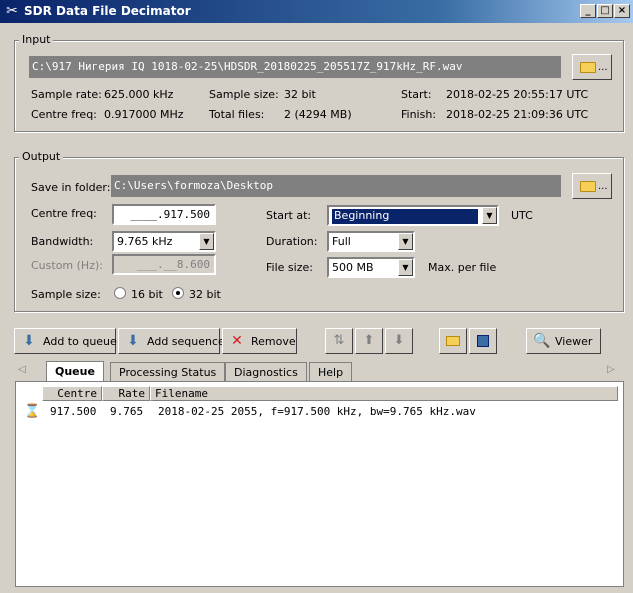 The width and height of the screenshot is (633, 593). I want to click on file-size-label: File size:, so click(289, 267).